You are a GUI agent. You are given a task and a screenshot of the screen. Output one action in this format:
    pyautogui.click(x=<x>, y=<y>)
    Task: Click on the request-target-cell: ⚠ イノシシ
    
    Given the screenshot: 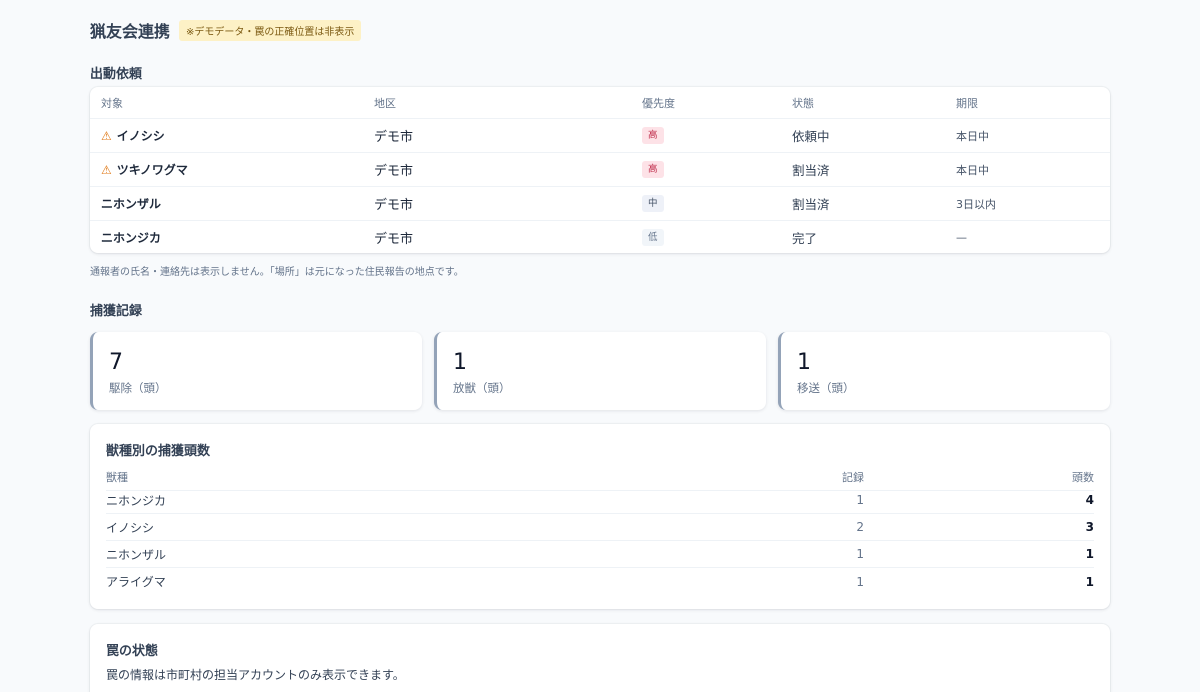 What is the action you would take?
    pyautogui.click(x=133, y=135)
    